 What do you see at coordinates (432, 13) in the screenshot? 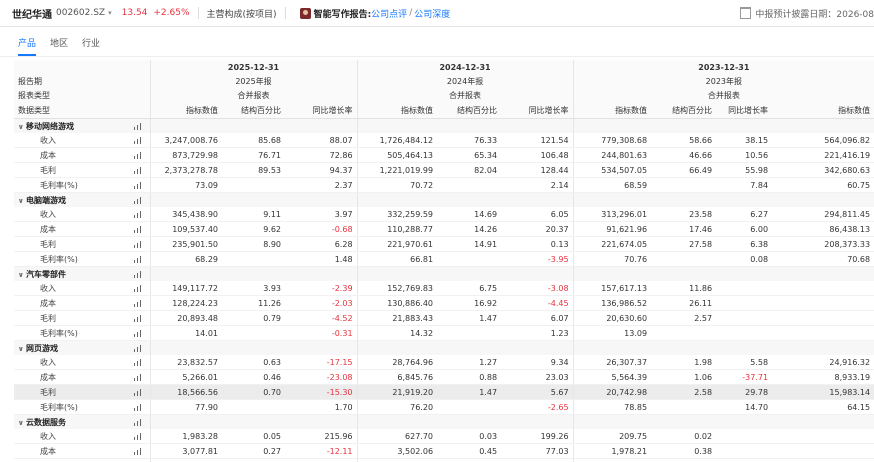
I see `company-depth-link: 公司深度` at bounding box center [432, 13].